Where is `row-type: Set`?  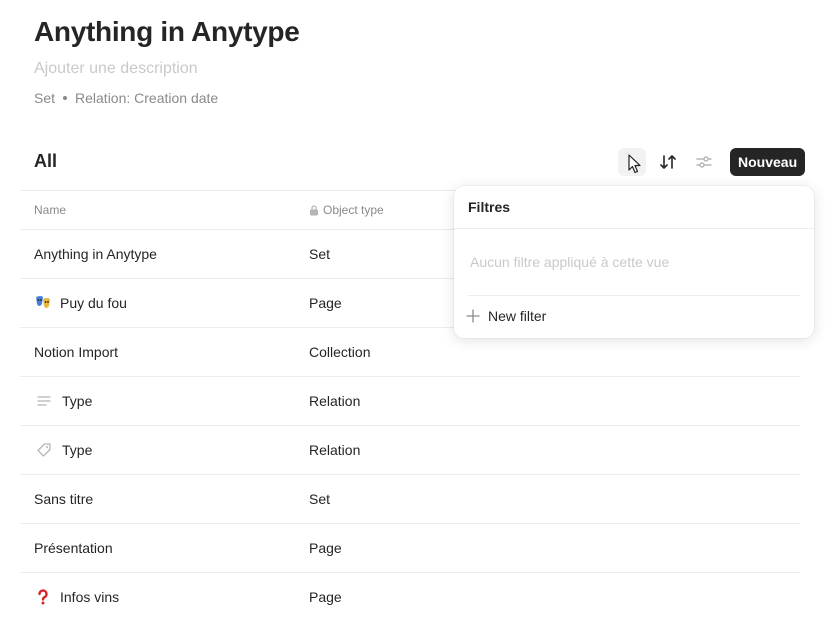
row-type: Set is located at coordinates (320, 499).